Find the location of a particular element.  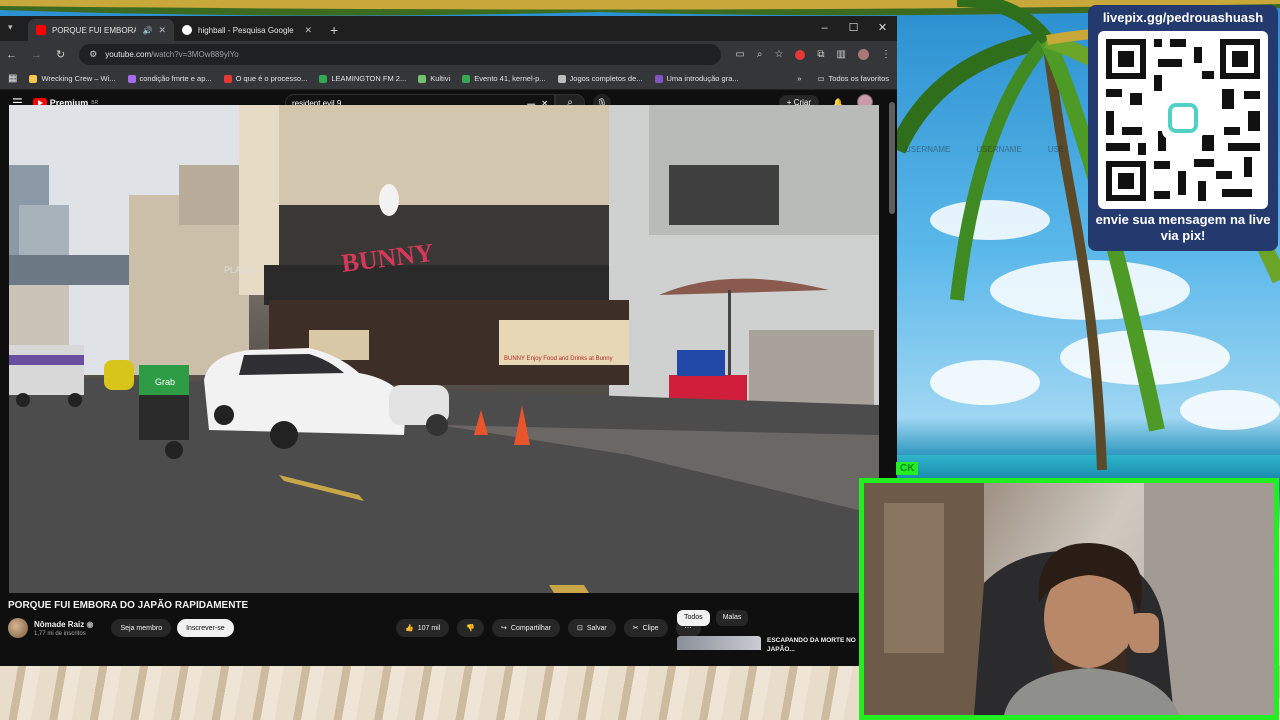

tab-google-search: highball - Pesquisa Google ✕ is located at coordinates (247, 30).